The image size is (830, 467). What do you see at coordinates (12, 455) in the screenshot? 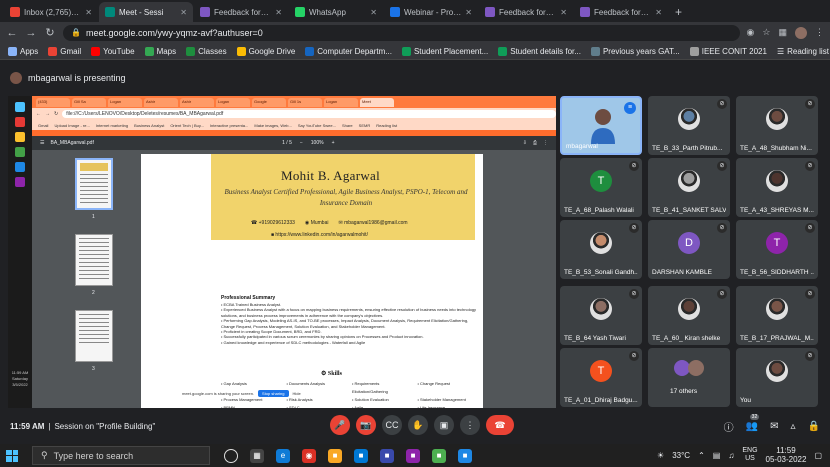
I see `windows-start-icon` at bounding box center [12, 455].